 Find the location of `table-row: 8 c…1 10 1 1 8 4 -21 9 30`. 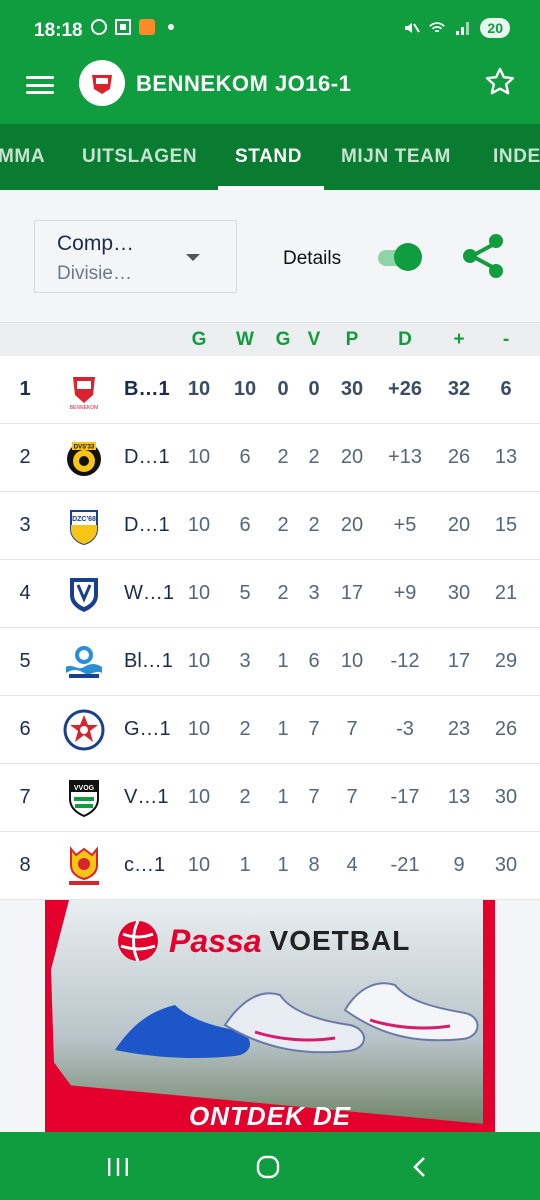

table-row: 8 c…1 10 1 1 8 4 -21 9 30 is located at coordinates (270, 866).